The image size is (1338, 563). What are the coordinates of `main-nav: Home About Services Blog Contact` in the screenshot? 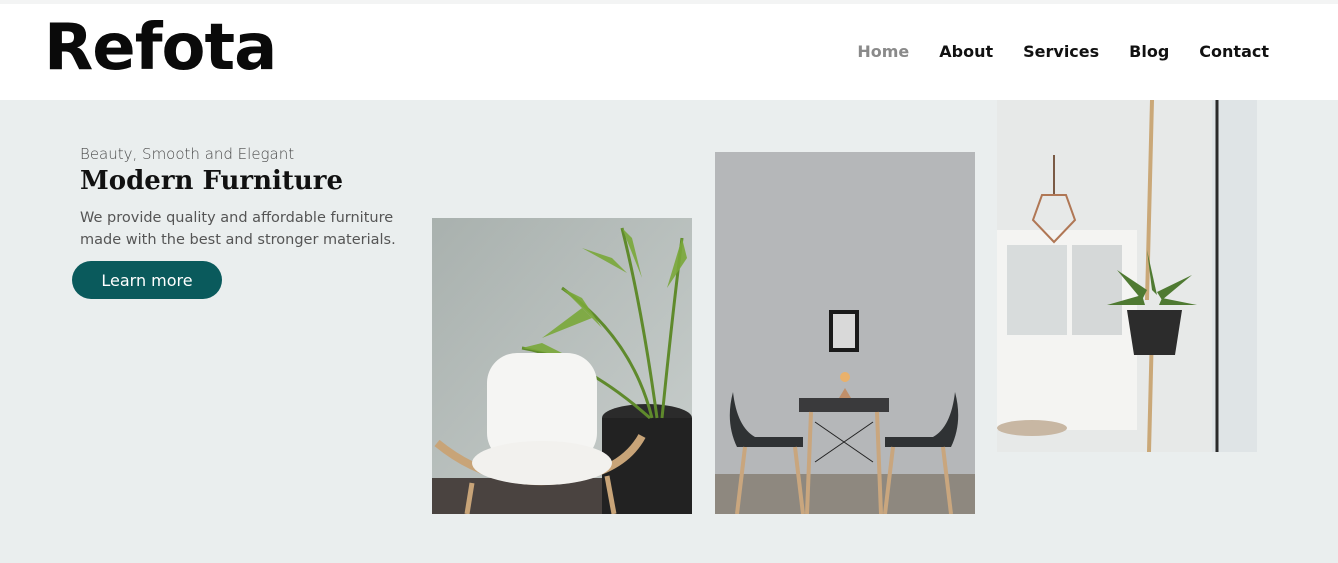 It's located at (1063, 52).